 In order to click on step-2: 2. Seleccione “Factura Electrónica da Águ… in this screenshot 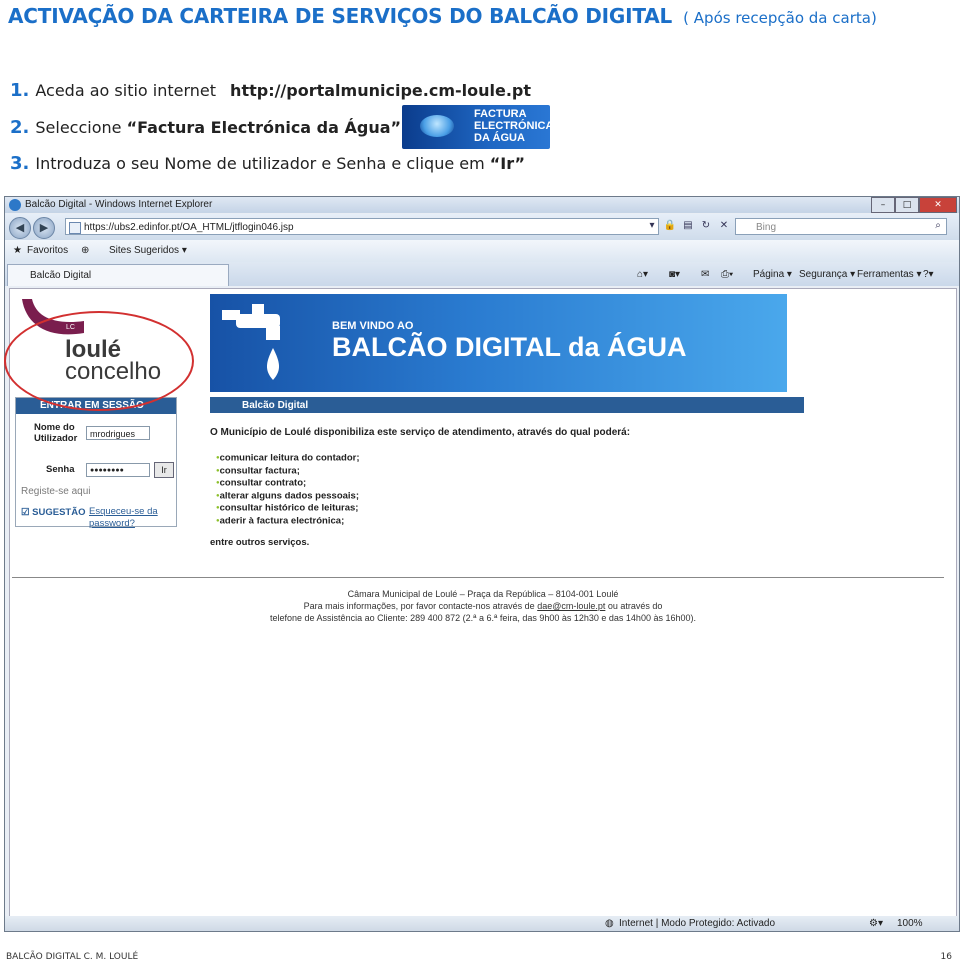, I will do `click(205, 127)`.